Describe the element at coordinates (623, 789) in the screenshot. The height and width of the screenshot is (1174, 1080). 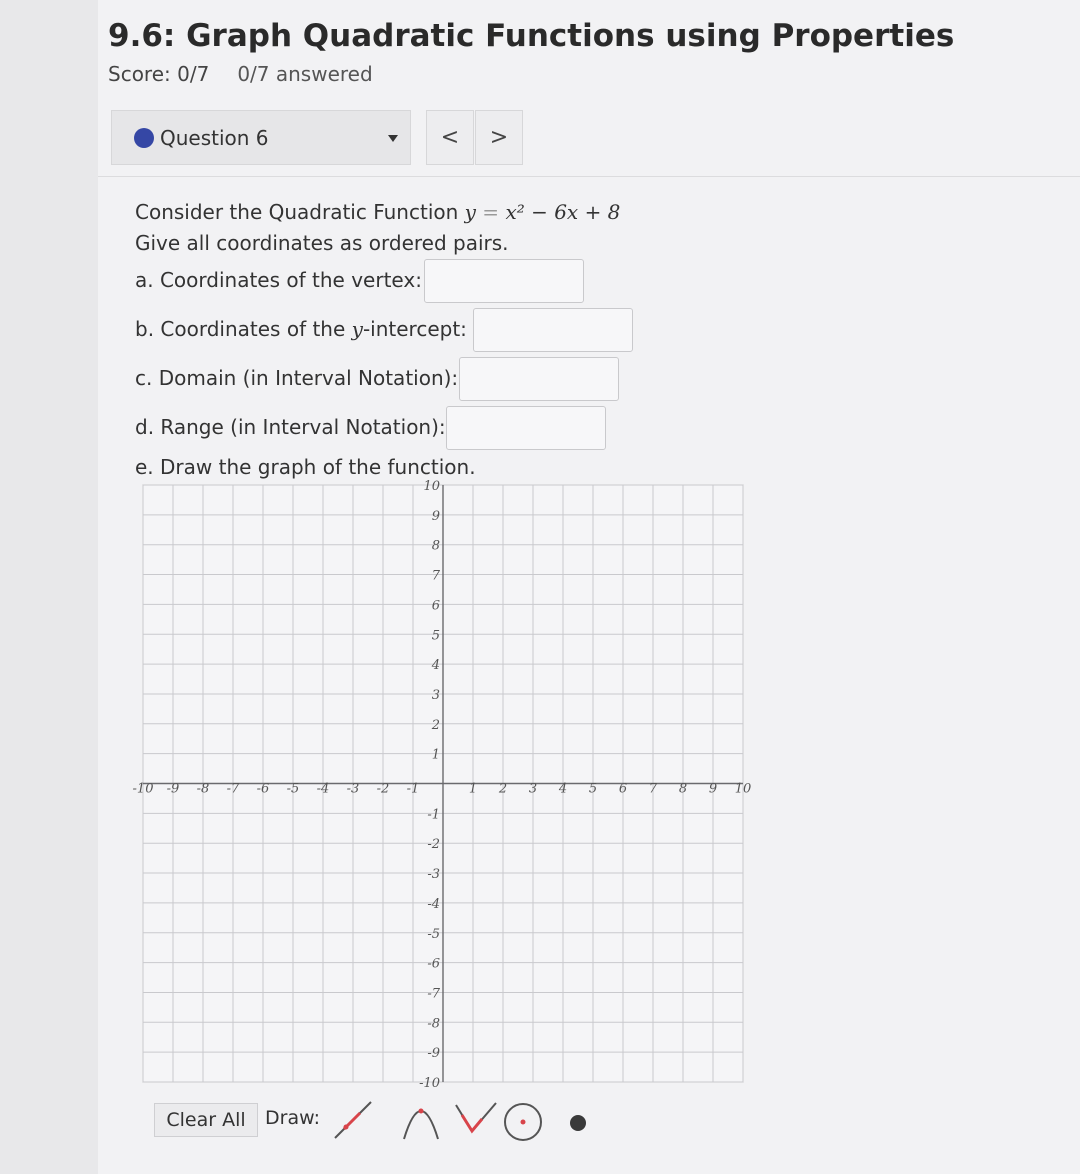
I see `x-tick-label: 6` at that location.